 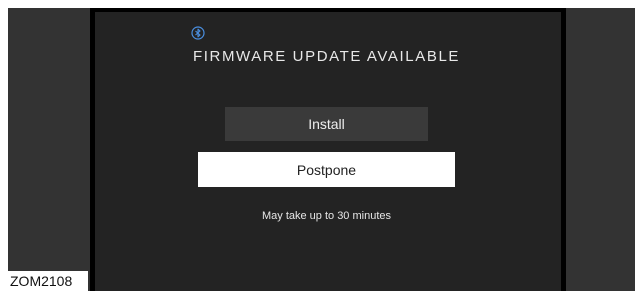 I want to click on left-side-panel, so click(x=49, y=149).